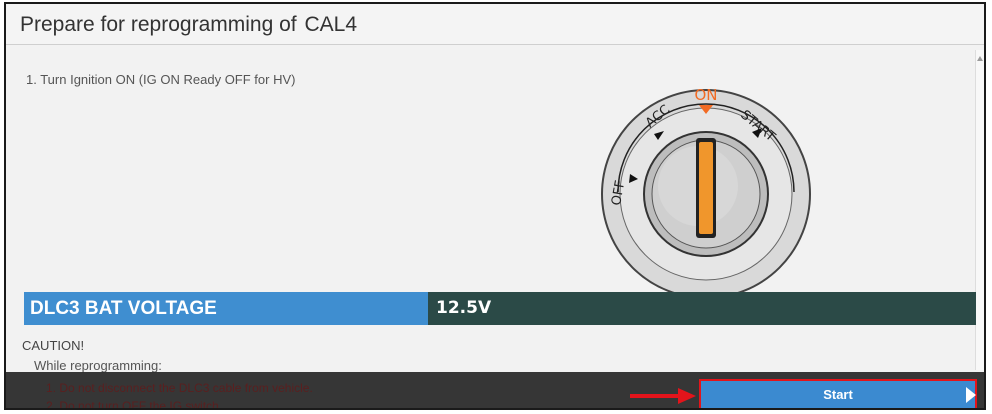 The width and height of the screenshot is (992, 414). I want to click on start-button-label: Start, so click(838, 394).